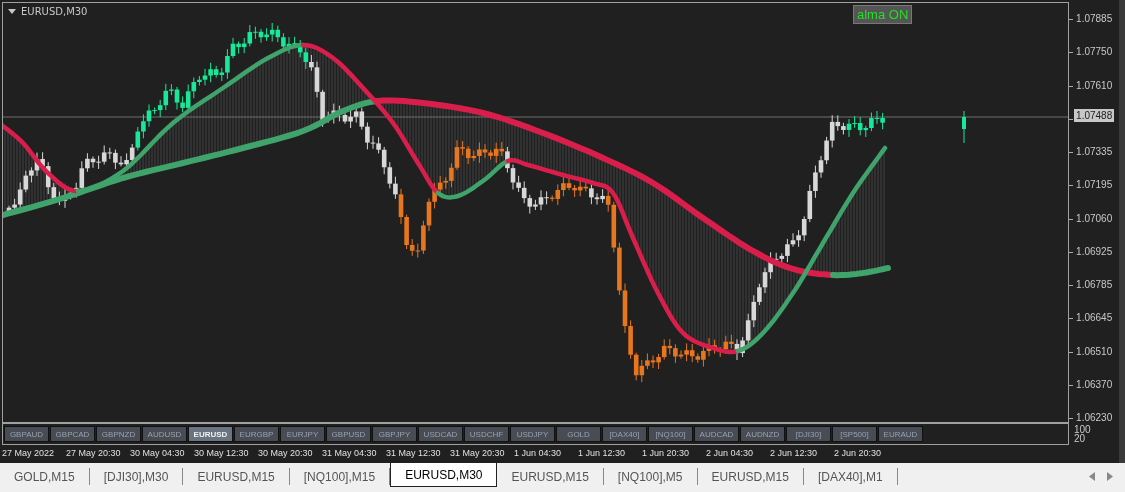 The height and width of the screenshot is (492, 1125). I want to click on time-label: 30 May 04:30, so click(158, 453).